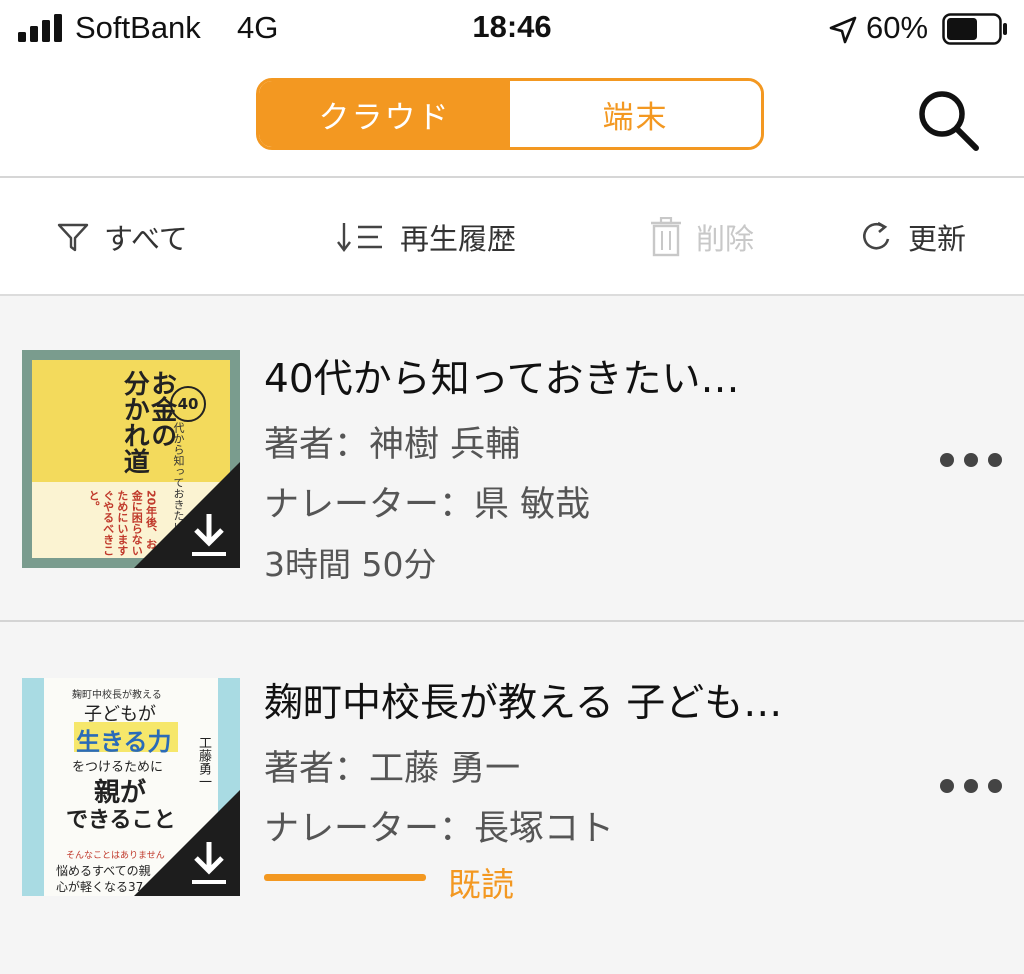  Describe the element at coordinates (359, 237) in the screenshot. I see `sort-icon` at that location.